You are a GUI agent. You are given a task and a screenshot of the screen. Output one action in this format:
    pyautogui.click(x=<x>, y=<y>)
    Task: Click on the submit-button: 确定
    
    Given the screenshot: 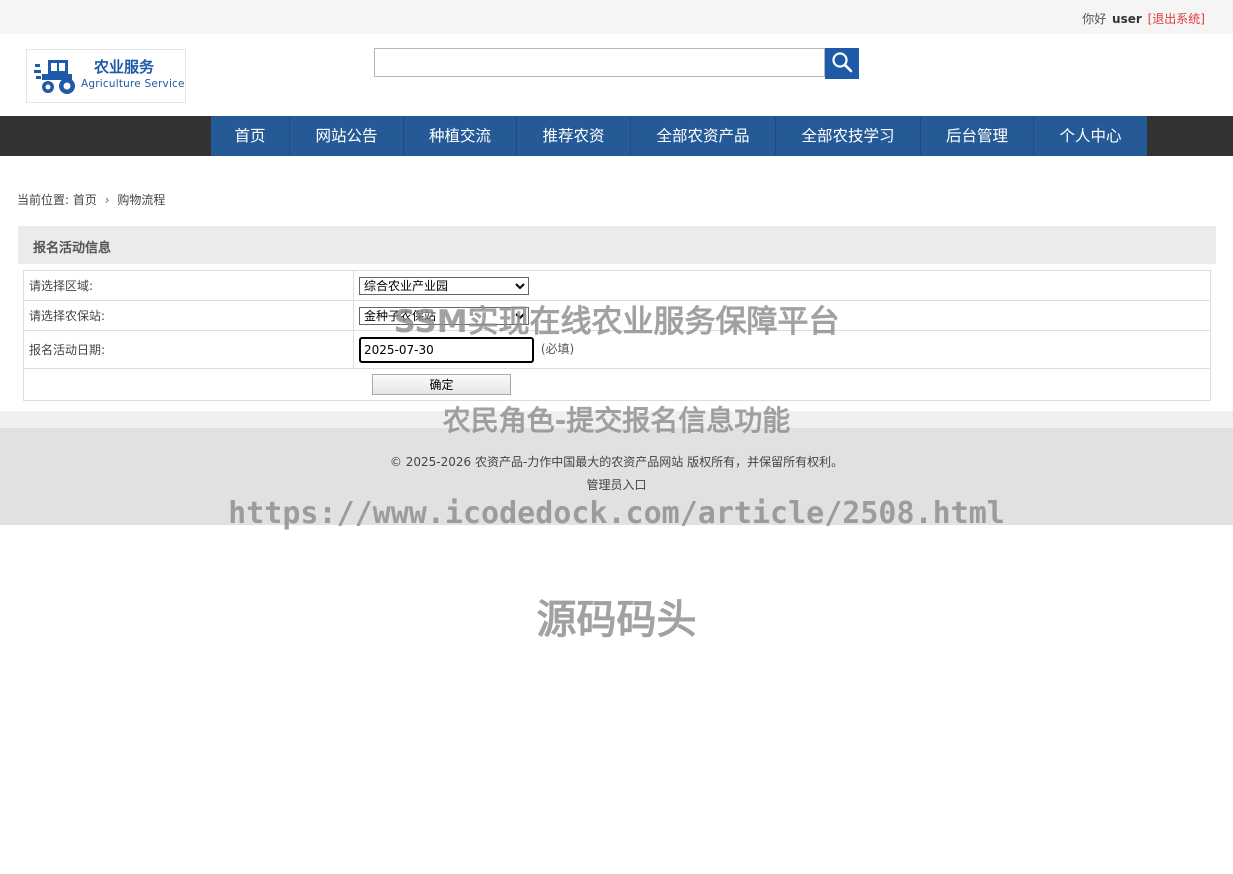 What is the action you would take?
    pyautogui.click(x=441, y=384)
    